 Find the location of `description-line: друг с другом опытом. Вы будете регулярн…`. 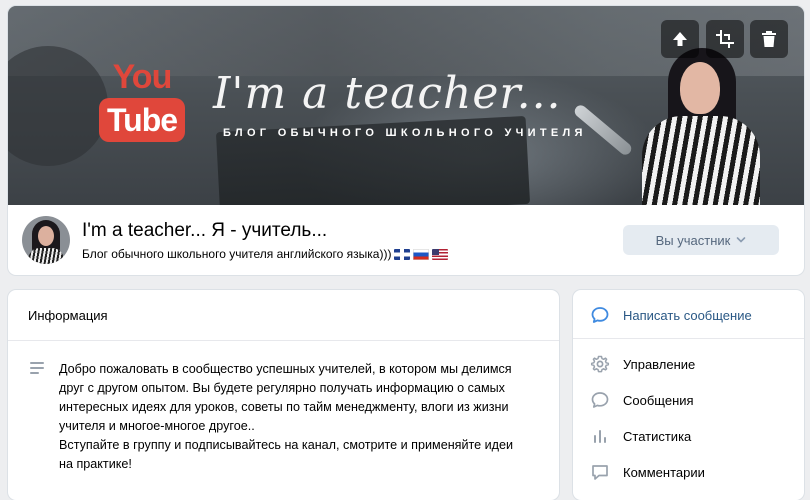

description-line: друг с другом опытом. Вы будете регулярн… is located at coordinates (282, 388).